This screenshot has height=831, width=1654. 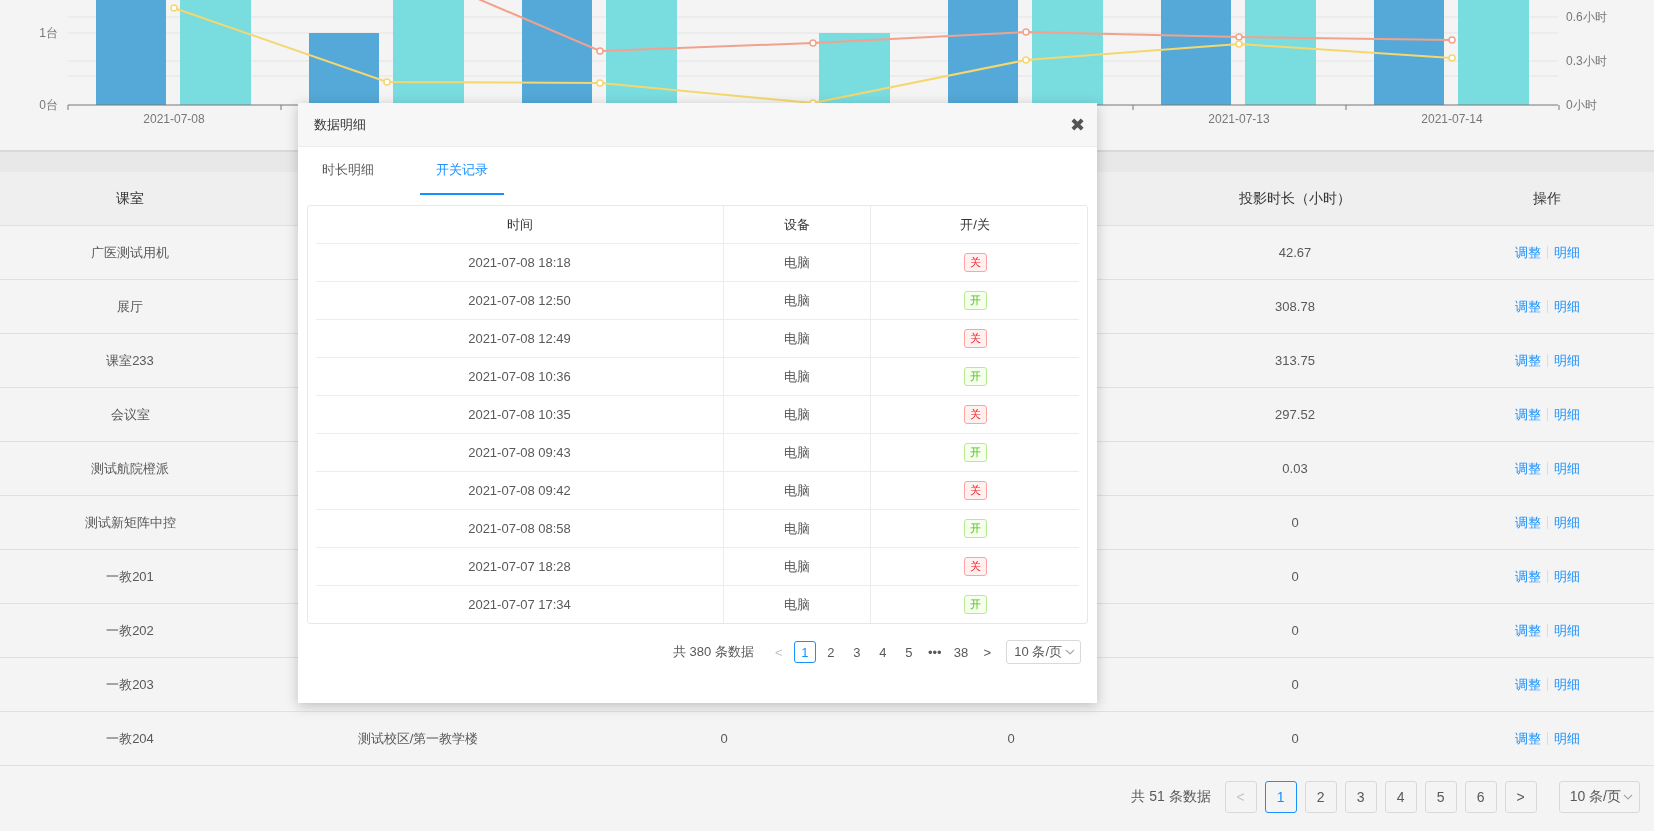 I want to click on axis-label: 0.6小时, so click(x=1586, y=17).